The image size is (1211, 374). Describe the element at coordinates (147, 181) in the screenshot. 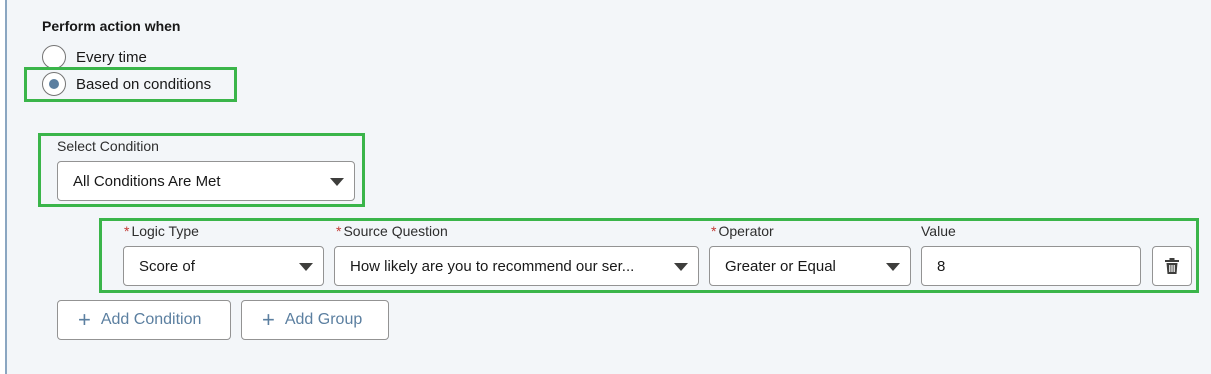

I see `select-condition-value: All Conditions Are Met` at that location.